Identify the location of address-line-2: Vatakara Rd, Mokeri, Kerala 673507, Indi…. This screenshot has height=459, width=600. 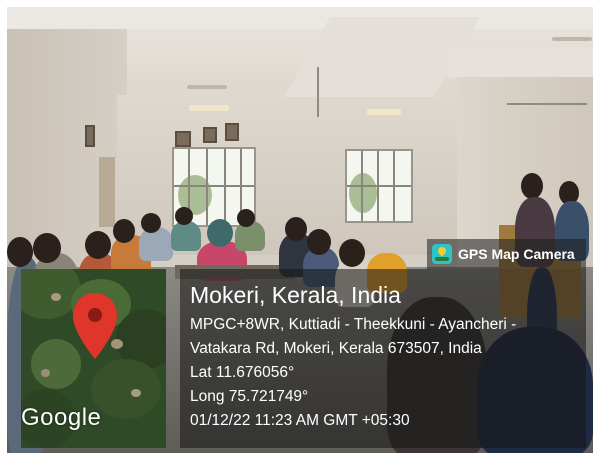
(336, 348).